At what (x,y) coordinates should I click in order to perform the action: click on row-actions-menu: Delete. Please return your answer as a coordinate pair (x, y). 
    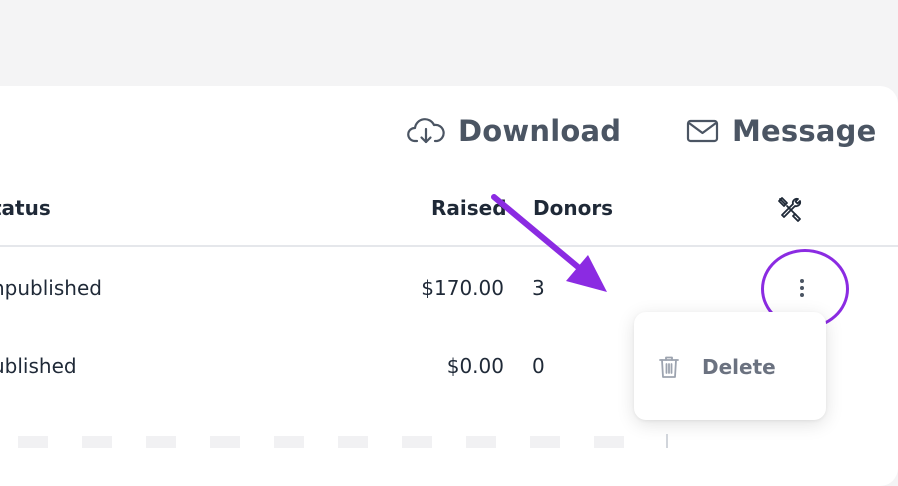
    Looking at the image, I should click on (730, 366).